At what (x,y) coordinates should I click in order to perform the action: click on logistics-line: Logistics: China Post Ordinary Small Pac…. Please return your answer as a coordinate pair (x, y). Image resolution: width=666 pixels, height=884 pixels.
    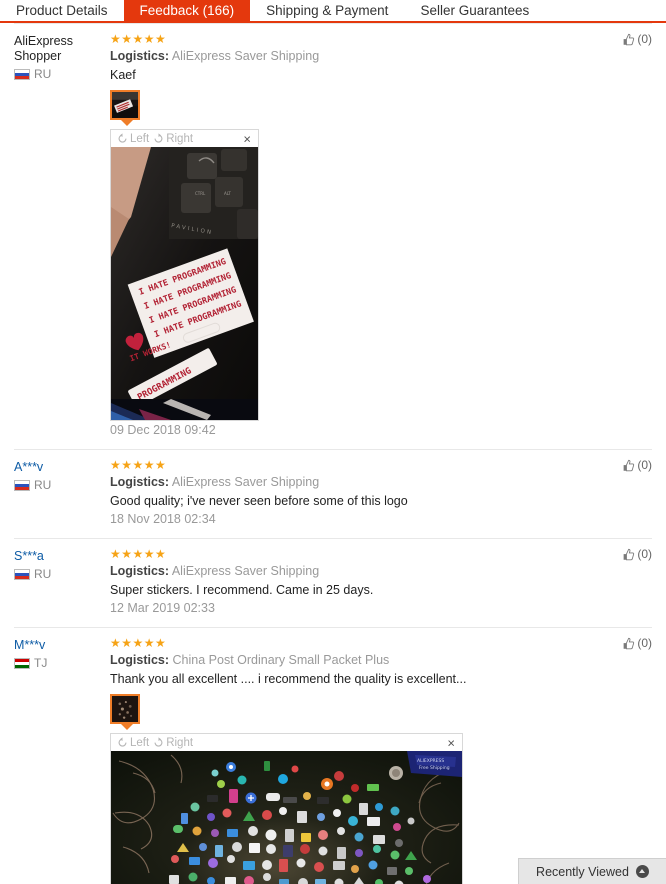
    Looking at the image, I should click on (351, 660).